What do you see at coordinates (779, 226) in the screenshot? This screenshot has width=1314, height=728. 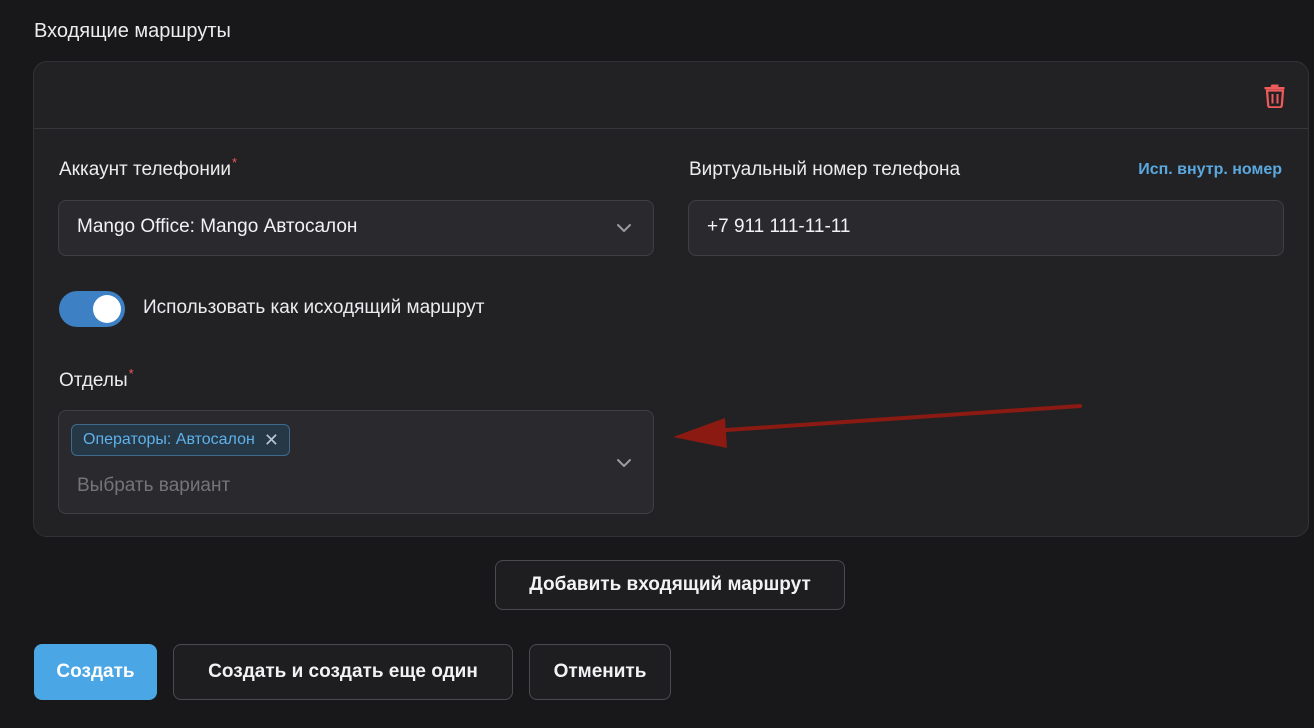 I see `virtual-number-value: +7 911 111-11-11` at bounding box center [779, 226].